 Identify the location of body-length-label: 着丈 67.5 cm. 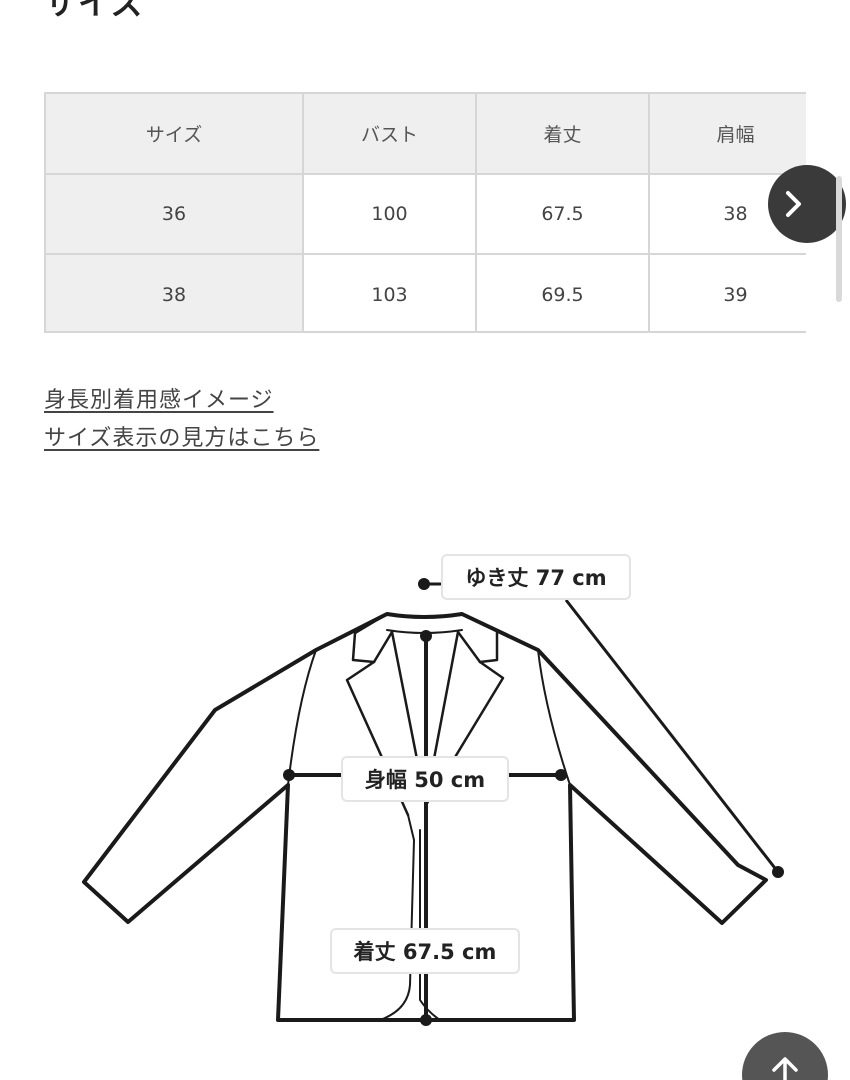
(425, 951).